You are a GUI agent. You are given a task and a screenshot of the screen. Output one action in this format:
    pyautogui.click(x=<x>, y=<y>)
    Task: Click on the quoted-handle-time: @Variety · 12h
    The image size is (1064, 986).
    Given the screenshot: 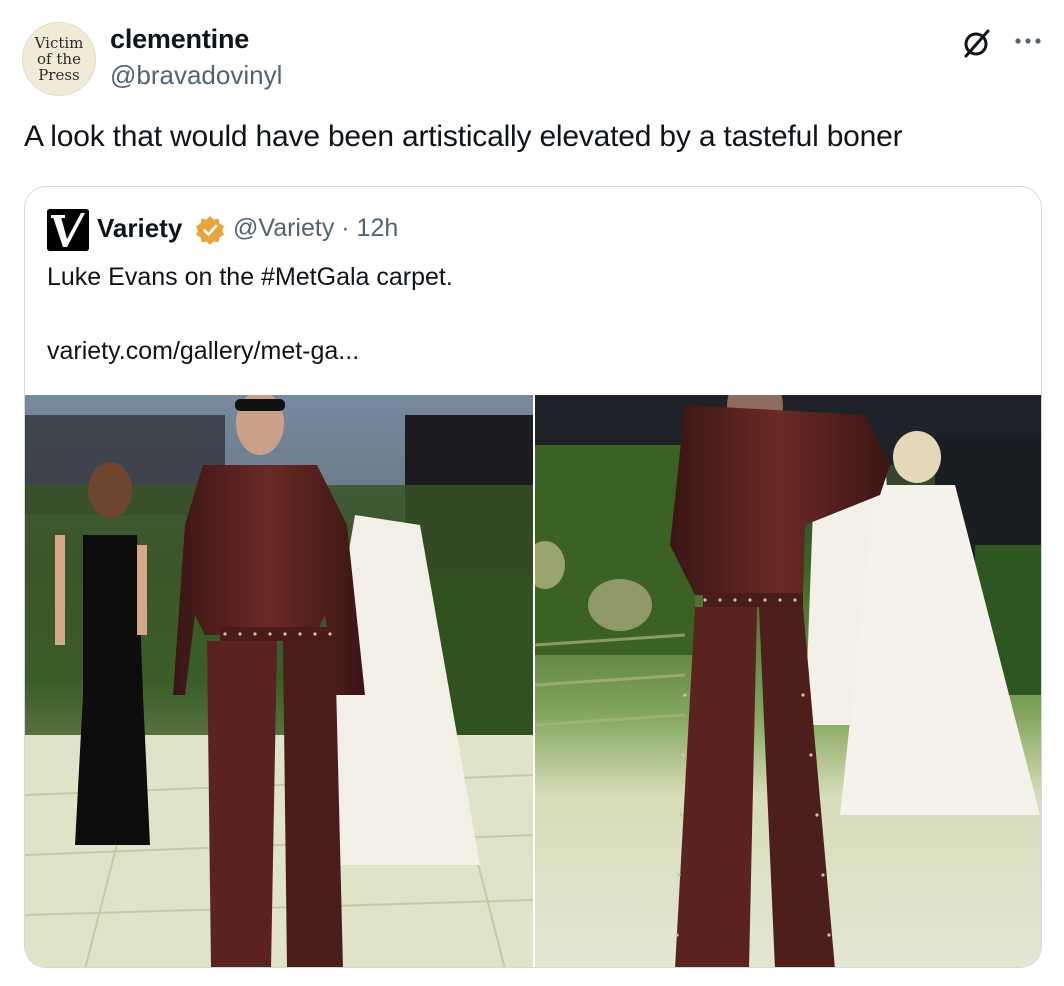 What is the action you would take?
    pyautogui.click(x=315, y=228)
    